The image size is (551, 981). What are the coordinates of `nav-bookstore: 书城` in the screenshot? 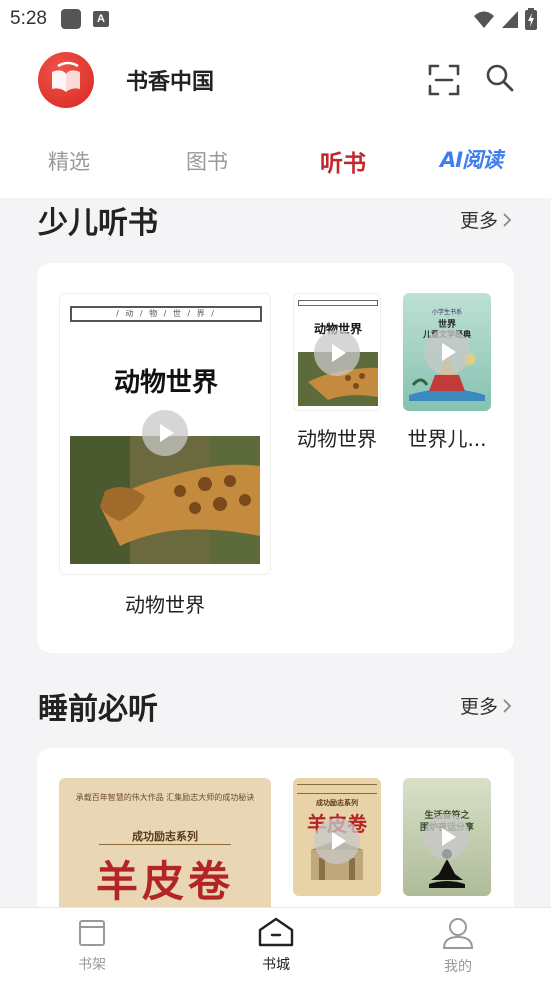 It's located at (276, 945).